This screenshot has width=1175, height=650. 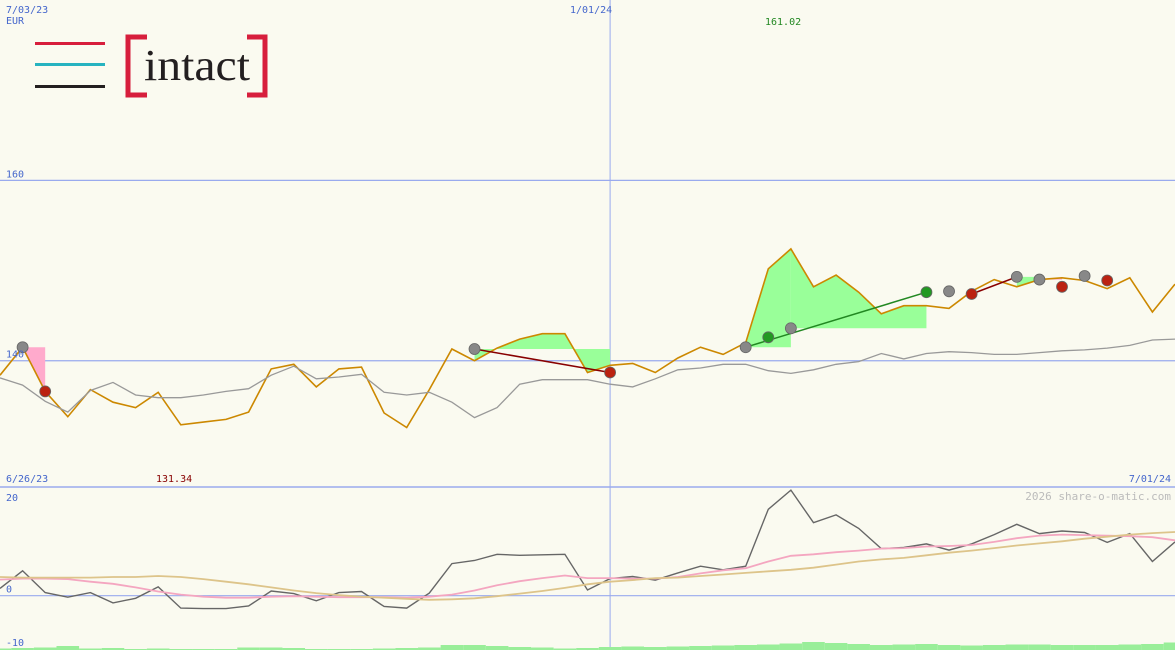 I want to click on start-date-label: 7/03/23, so click(x=27, y=10).